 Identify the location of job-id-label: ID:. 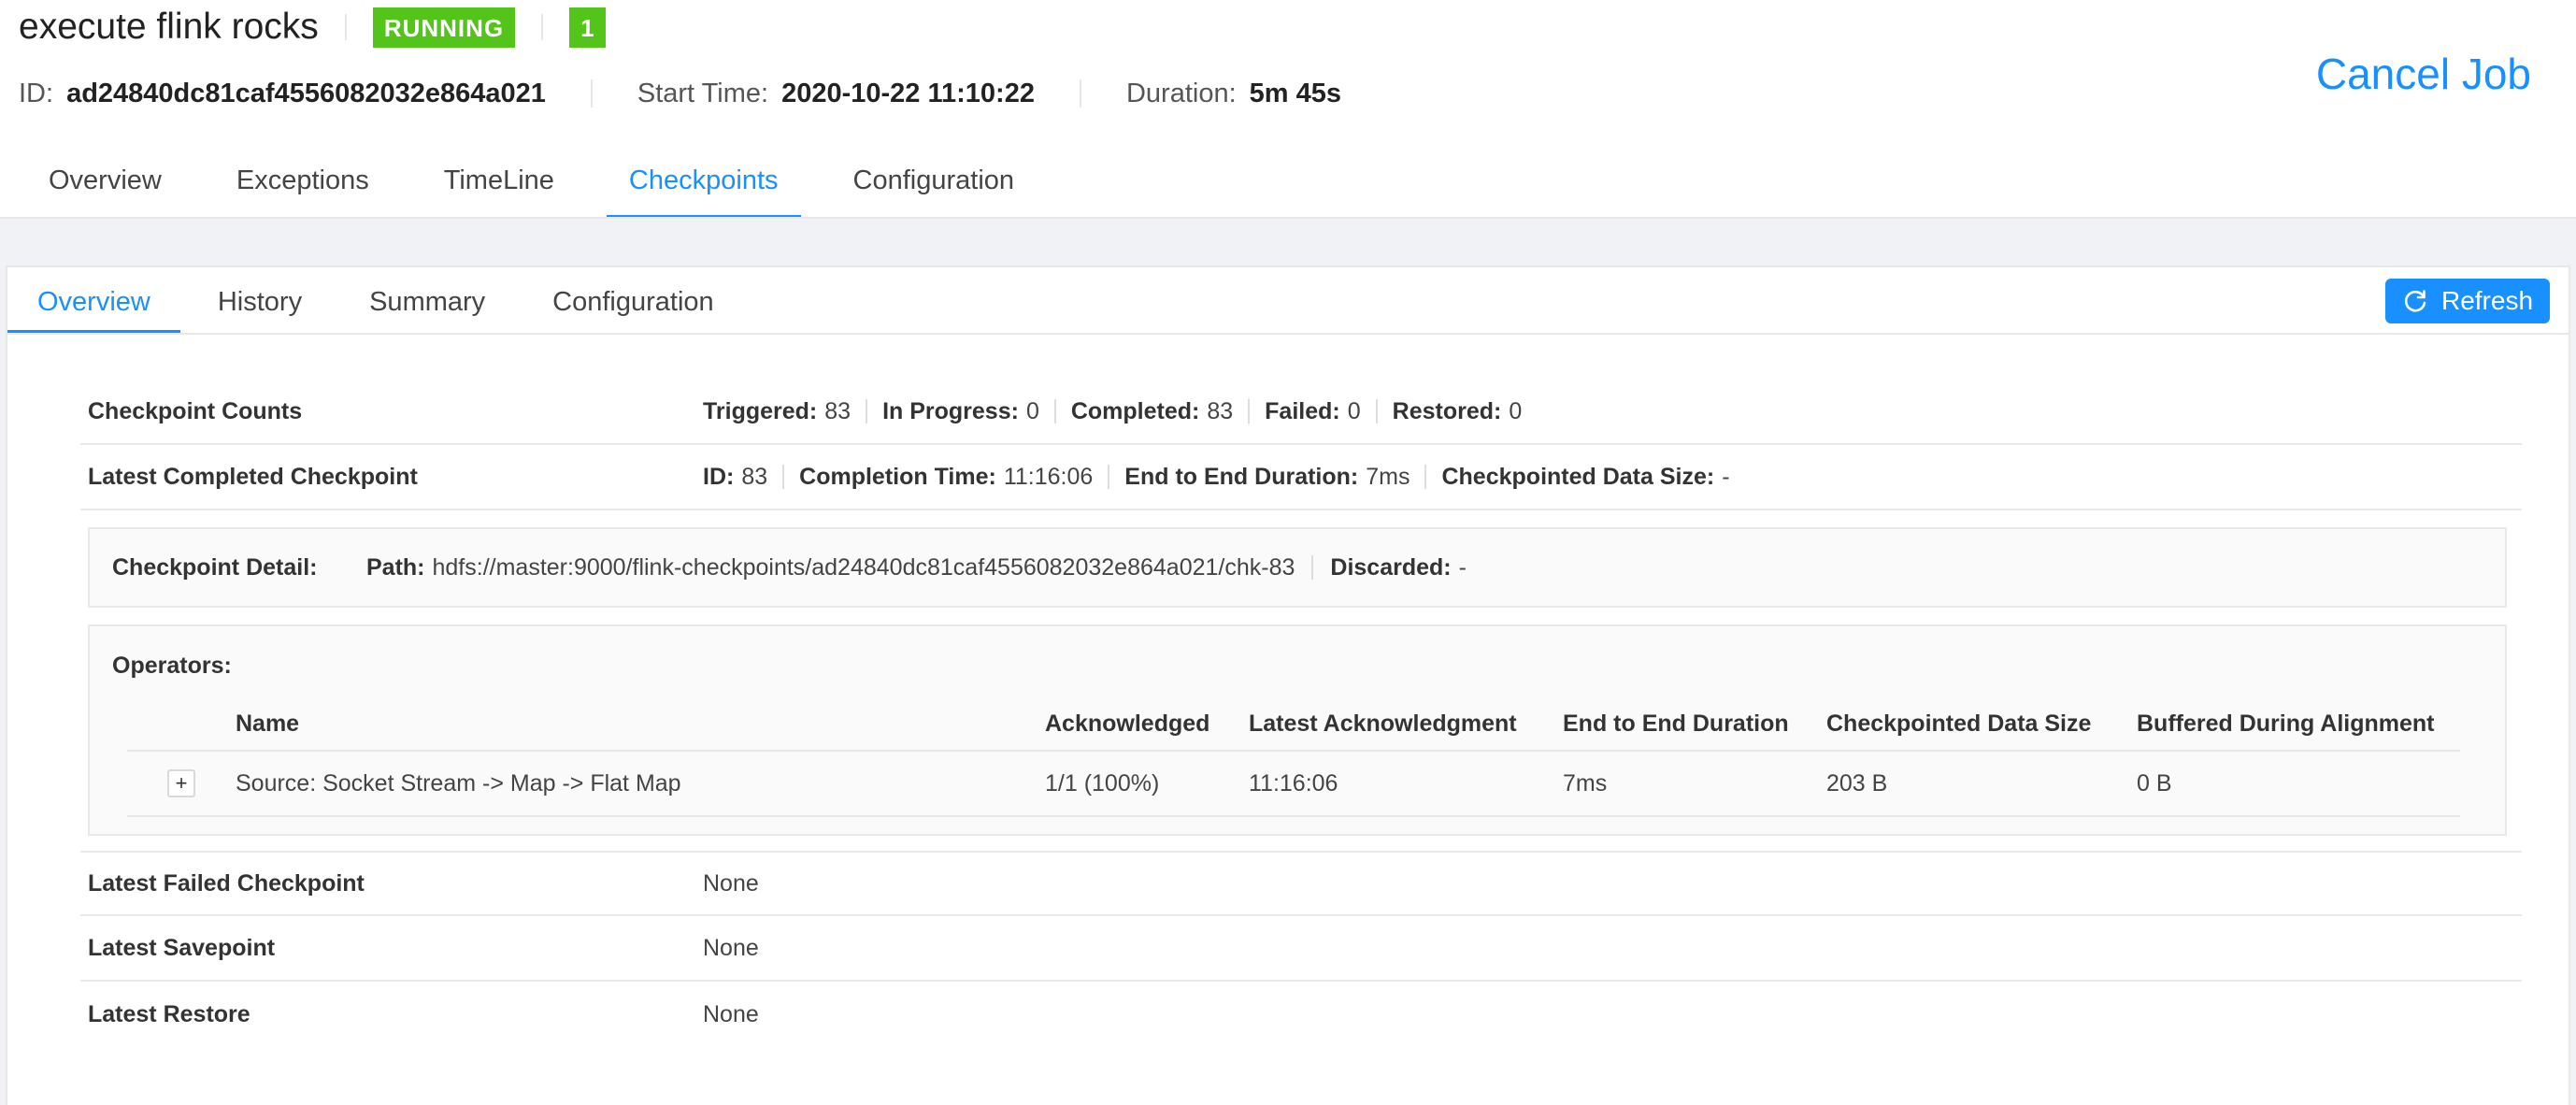
(36, 93).